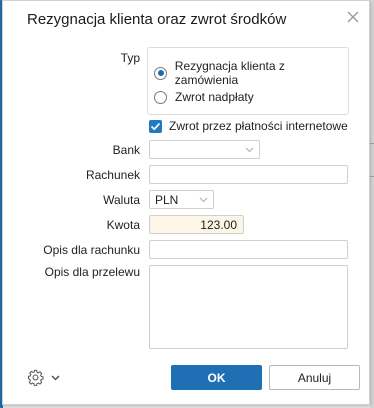 The image size is (374, 408). Describe the element at coordinates (248, 174) in the screenshot. I see `rachunek-input` at that location.